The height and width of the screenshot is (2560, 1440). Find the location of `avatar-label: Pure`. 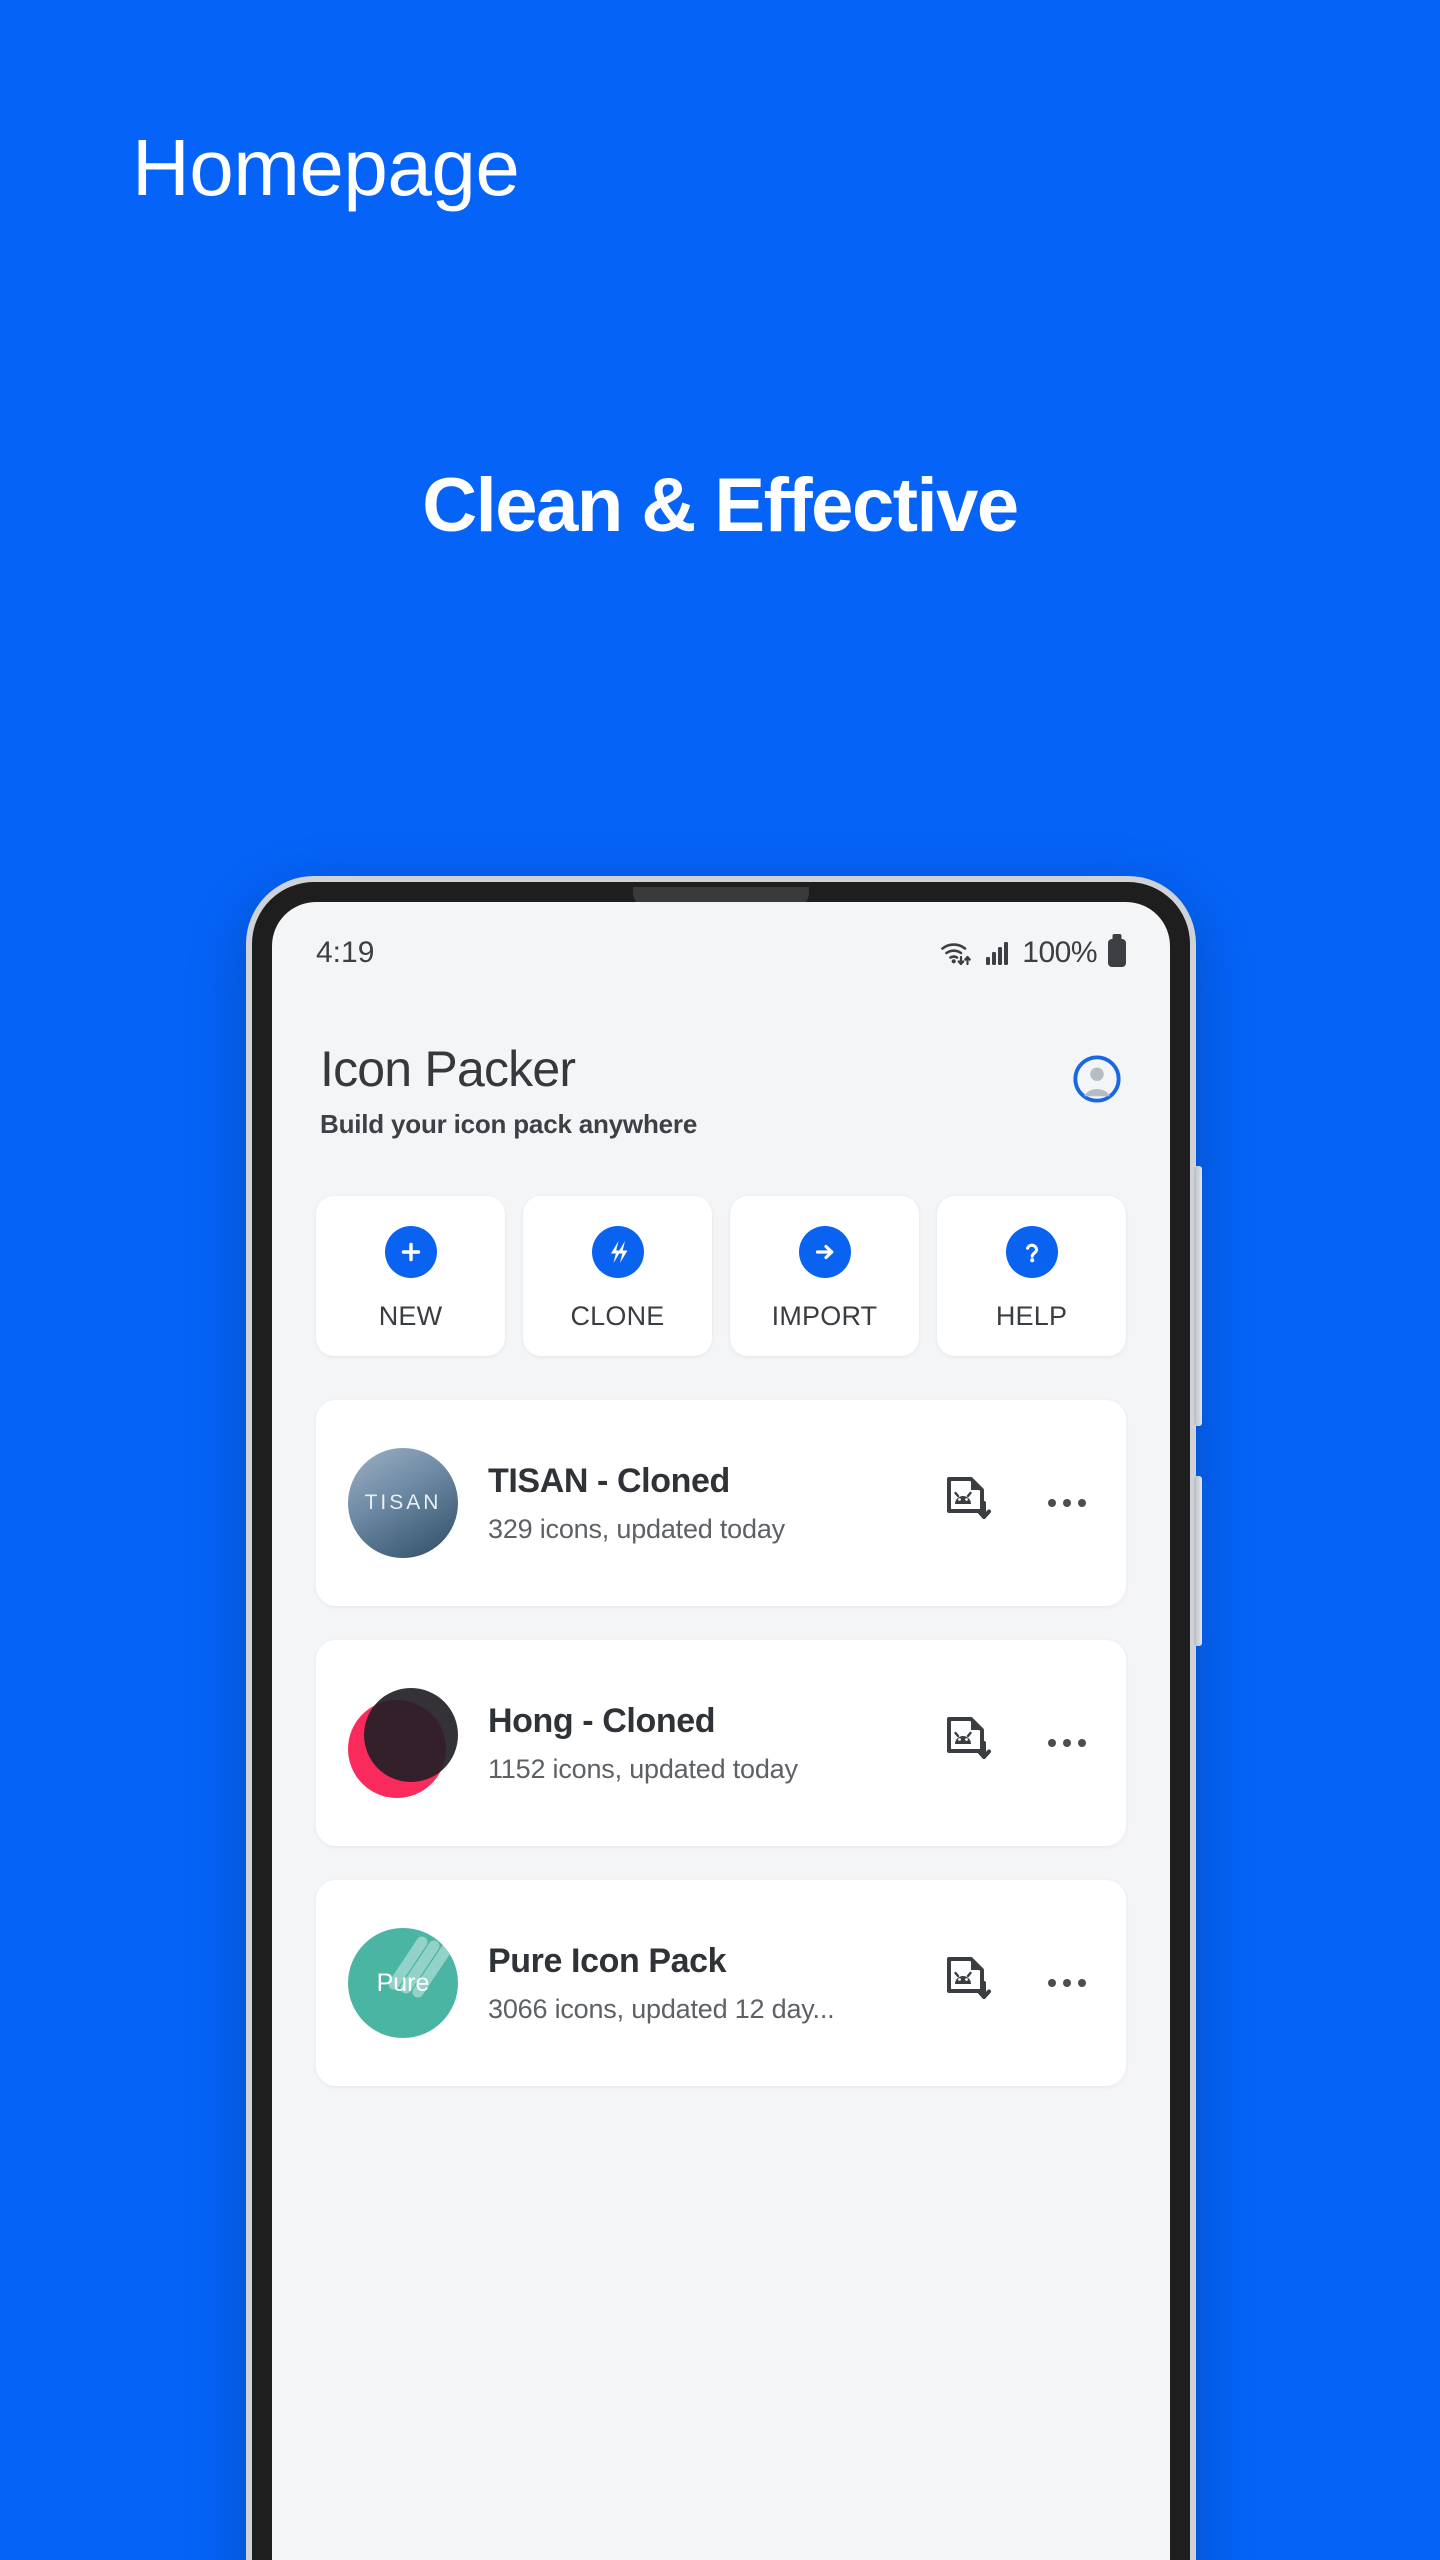

avatar-label: Pure is located at coordinates (403, 1982).